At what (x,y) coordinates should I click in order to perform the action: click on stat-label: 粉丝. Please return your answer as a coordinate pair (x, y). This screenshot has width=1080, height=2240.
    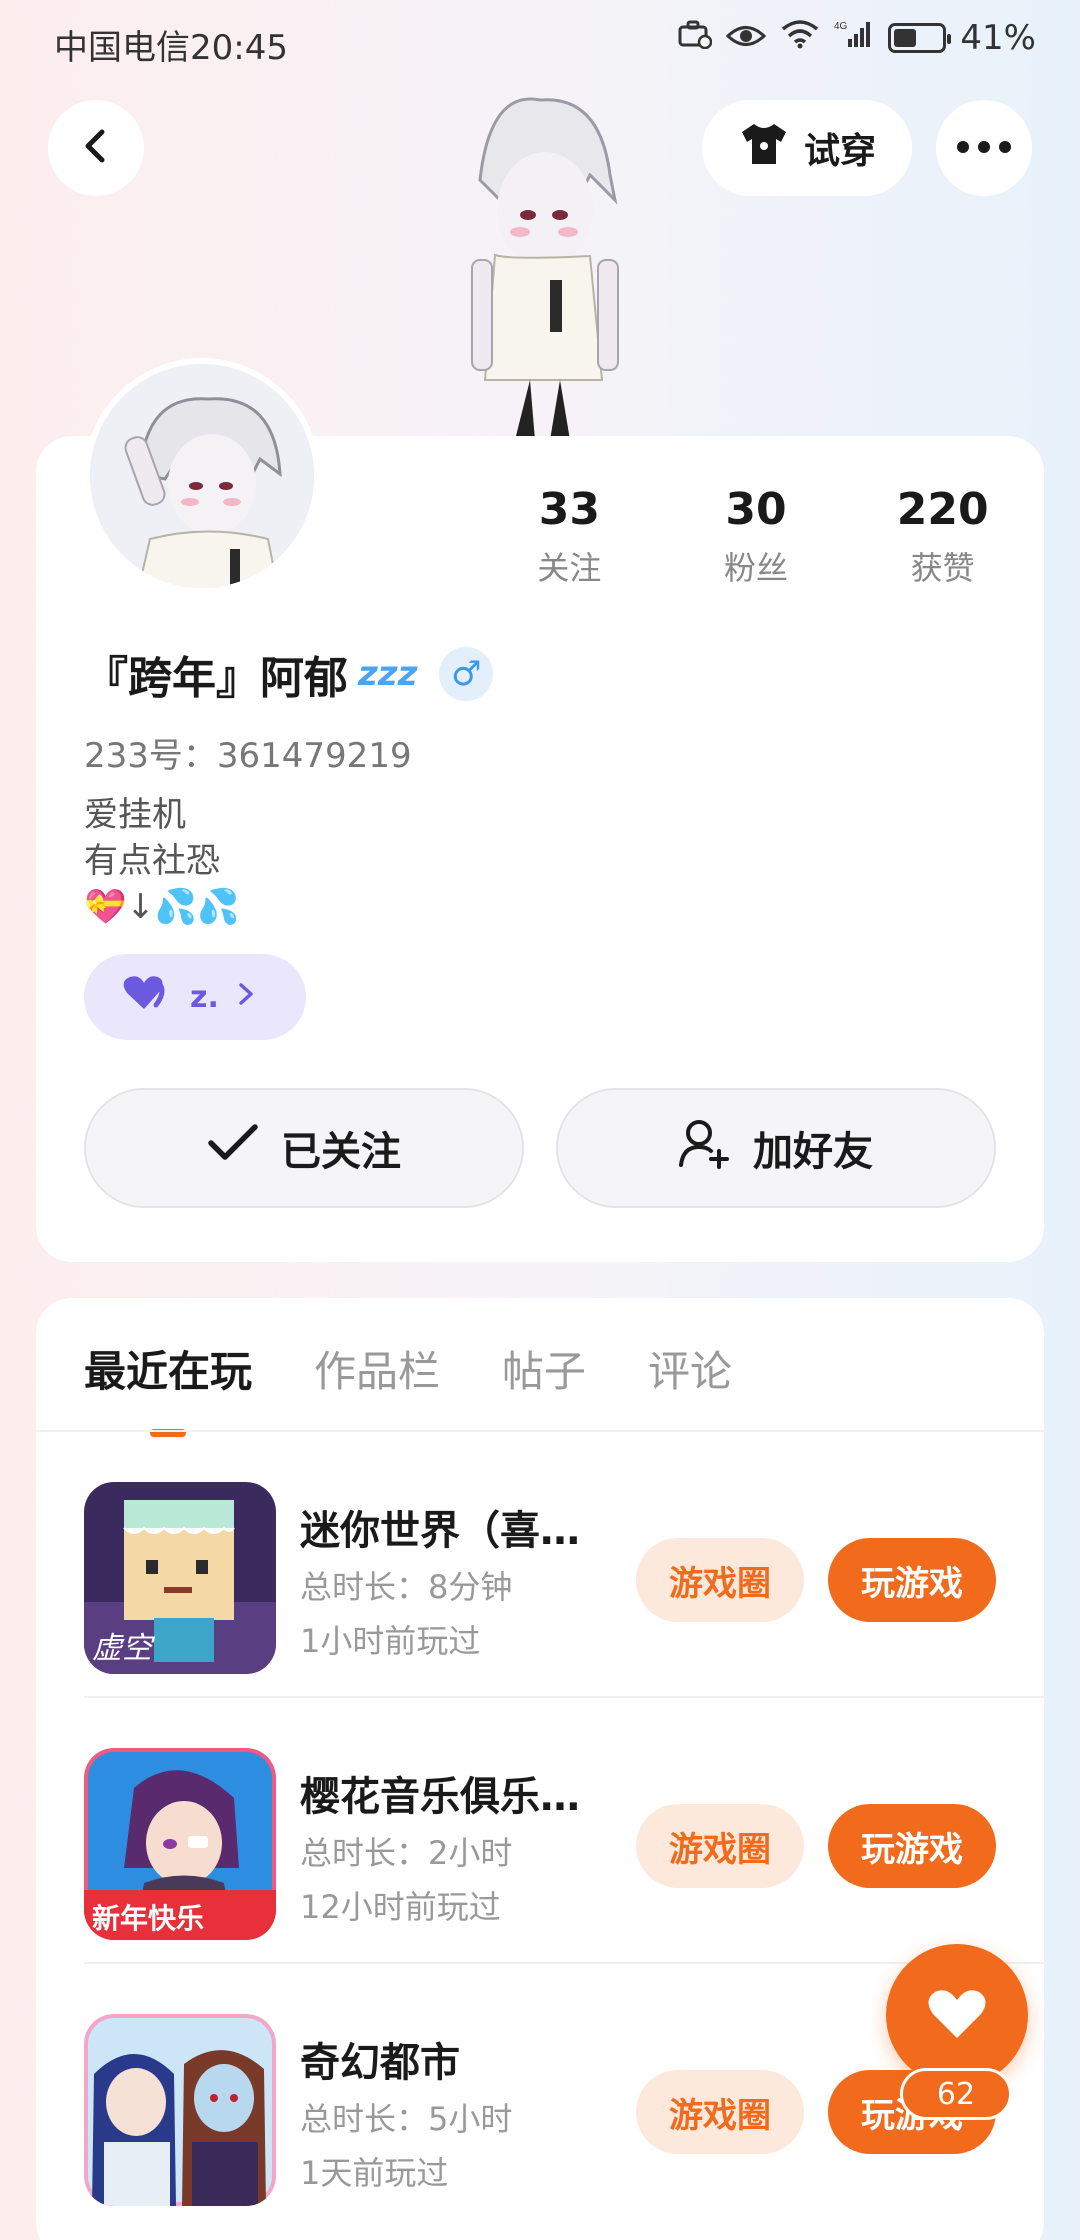
    Looking at the image, I should click on (756, 568).